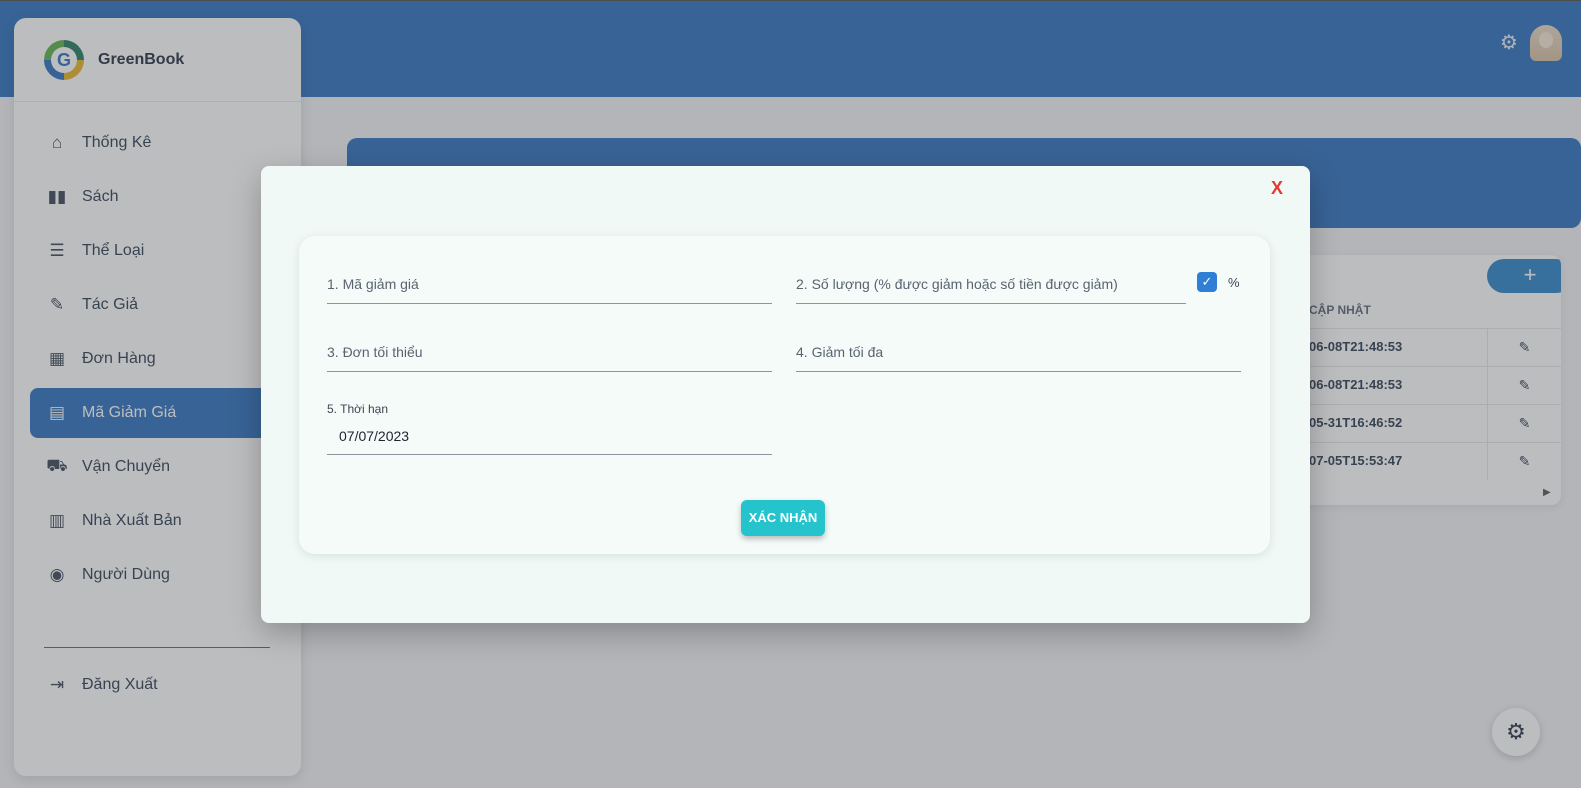  Describe the element at coordinates (840, 352) in the screenshot. I see `max-discount-label: 4. Giảm tối đa` at that location.